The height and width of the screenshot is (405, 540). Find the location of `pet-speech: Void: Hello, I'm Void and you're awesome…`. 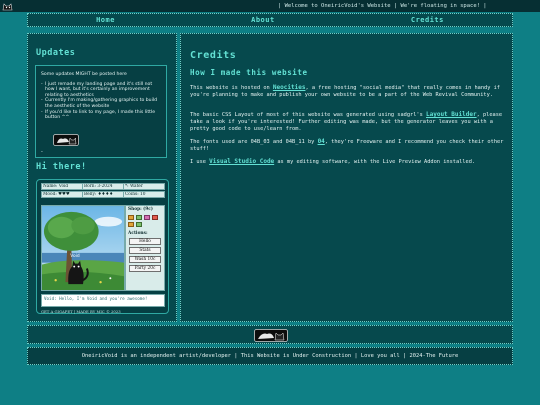

pet-speech: Void: Hello, I'm Void and you're awesome… is located at coordinates (103, 300).